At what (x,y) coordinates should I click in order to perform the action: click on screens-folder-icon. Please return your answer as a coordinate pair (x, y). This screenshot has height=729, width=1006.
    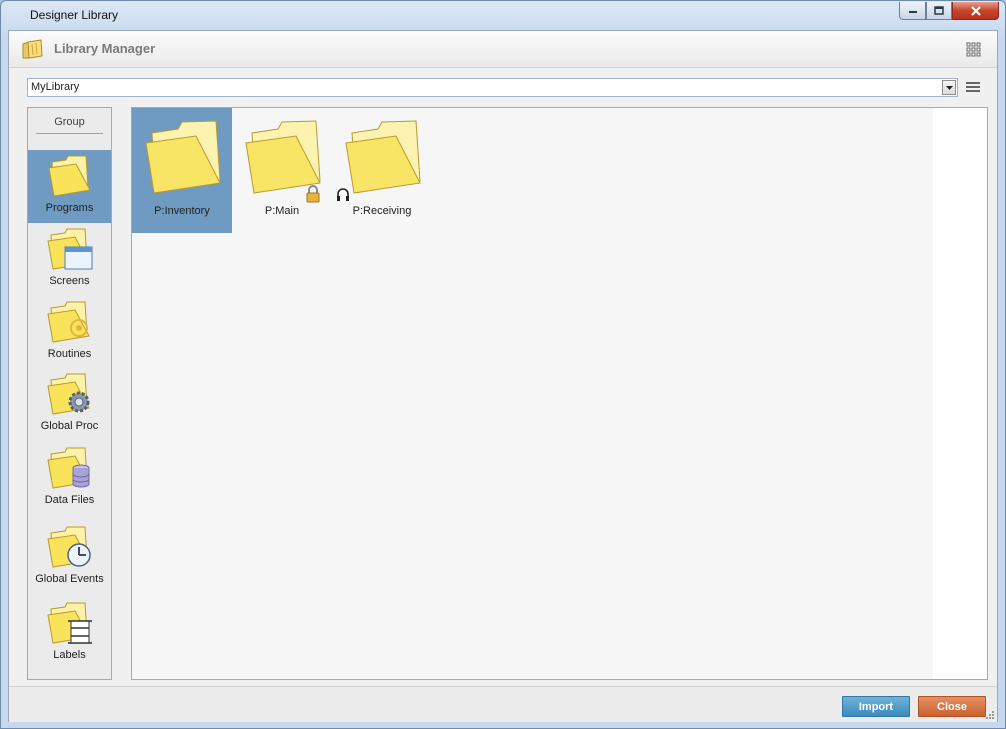
    Looking at the image, I should click on (69, 249).